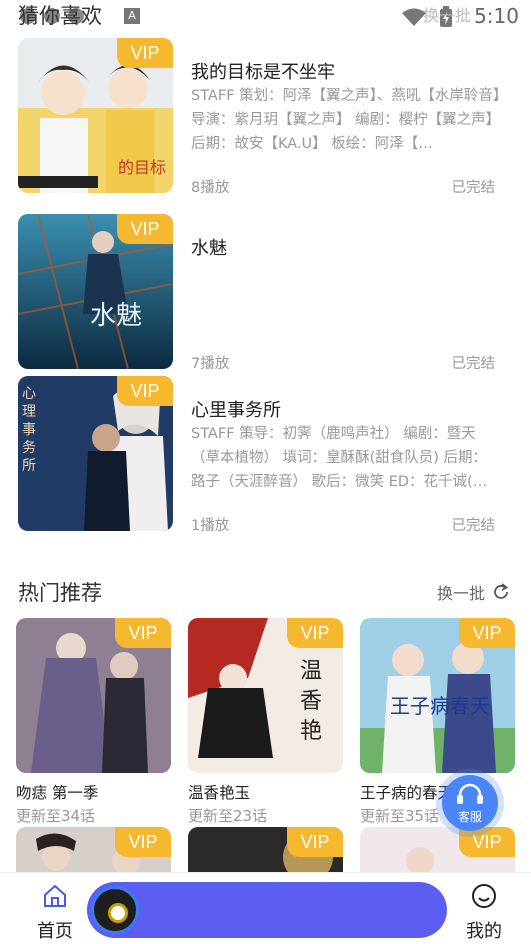 The width and height of the screenshot is (531, 944). What do you see at coordinates (142, 167) in the screenshot?
I see `svg-text: 的目标` at bounding box center [142, 167].